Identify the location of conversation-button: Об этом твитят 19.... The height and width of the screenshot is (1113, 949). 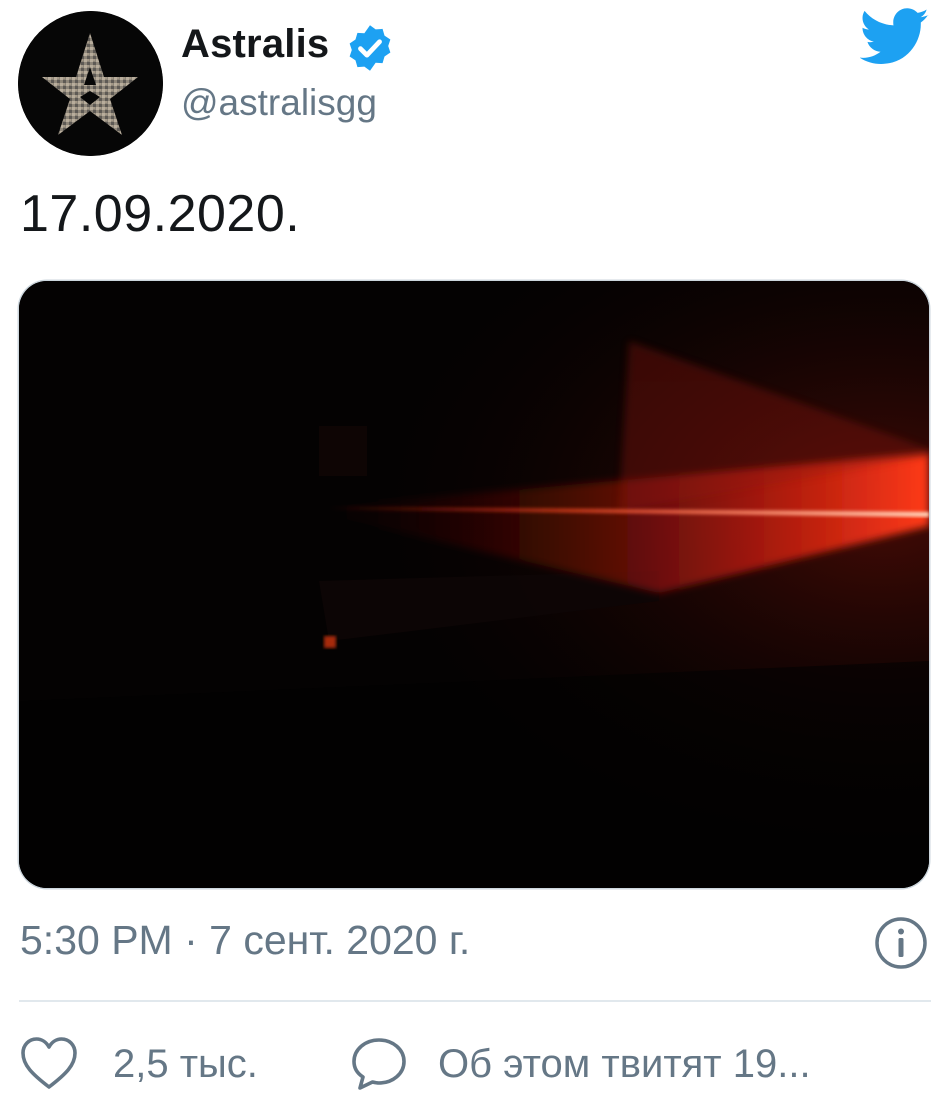
(580, 1064).